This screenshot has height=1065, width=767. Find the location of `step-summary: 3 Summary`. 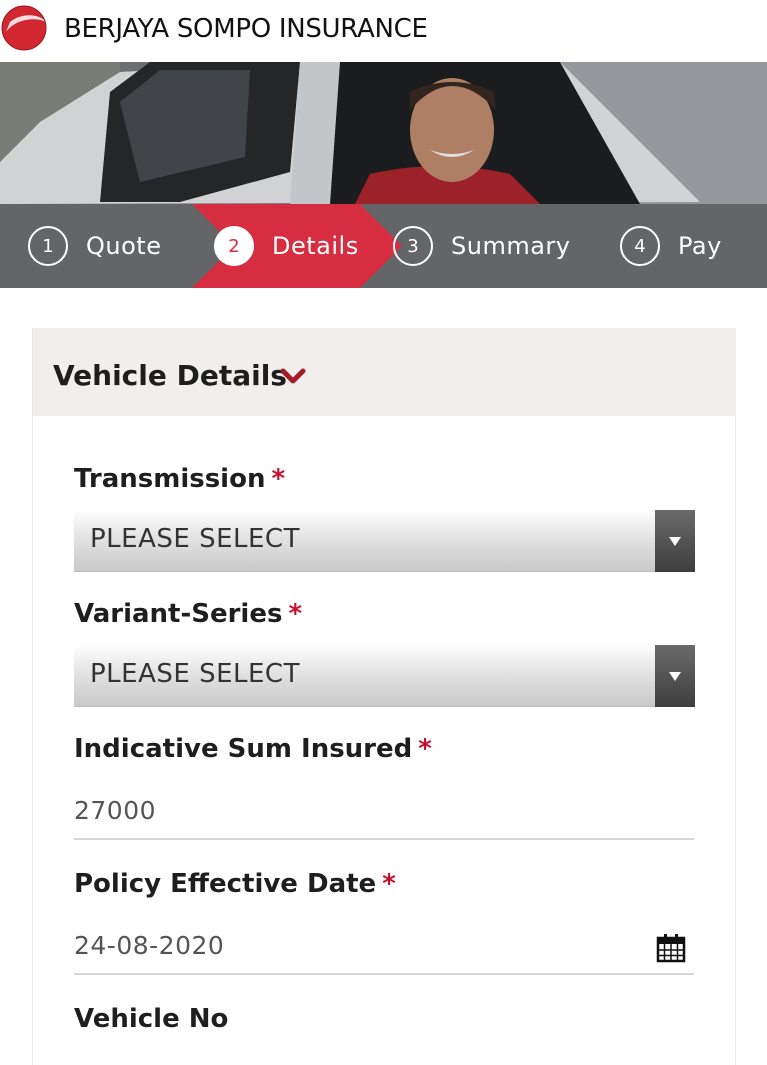

step-summary: 3 Summary is located at coordinates (481, 246).